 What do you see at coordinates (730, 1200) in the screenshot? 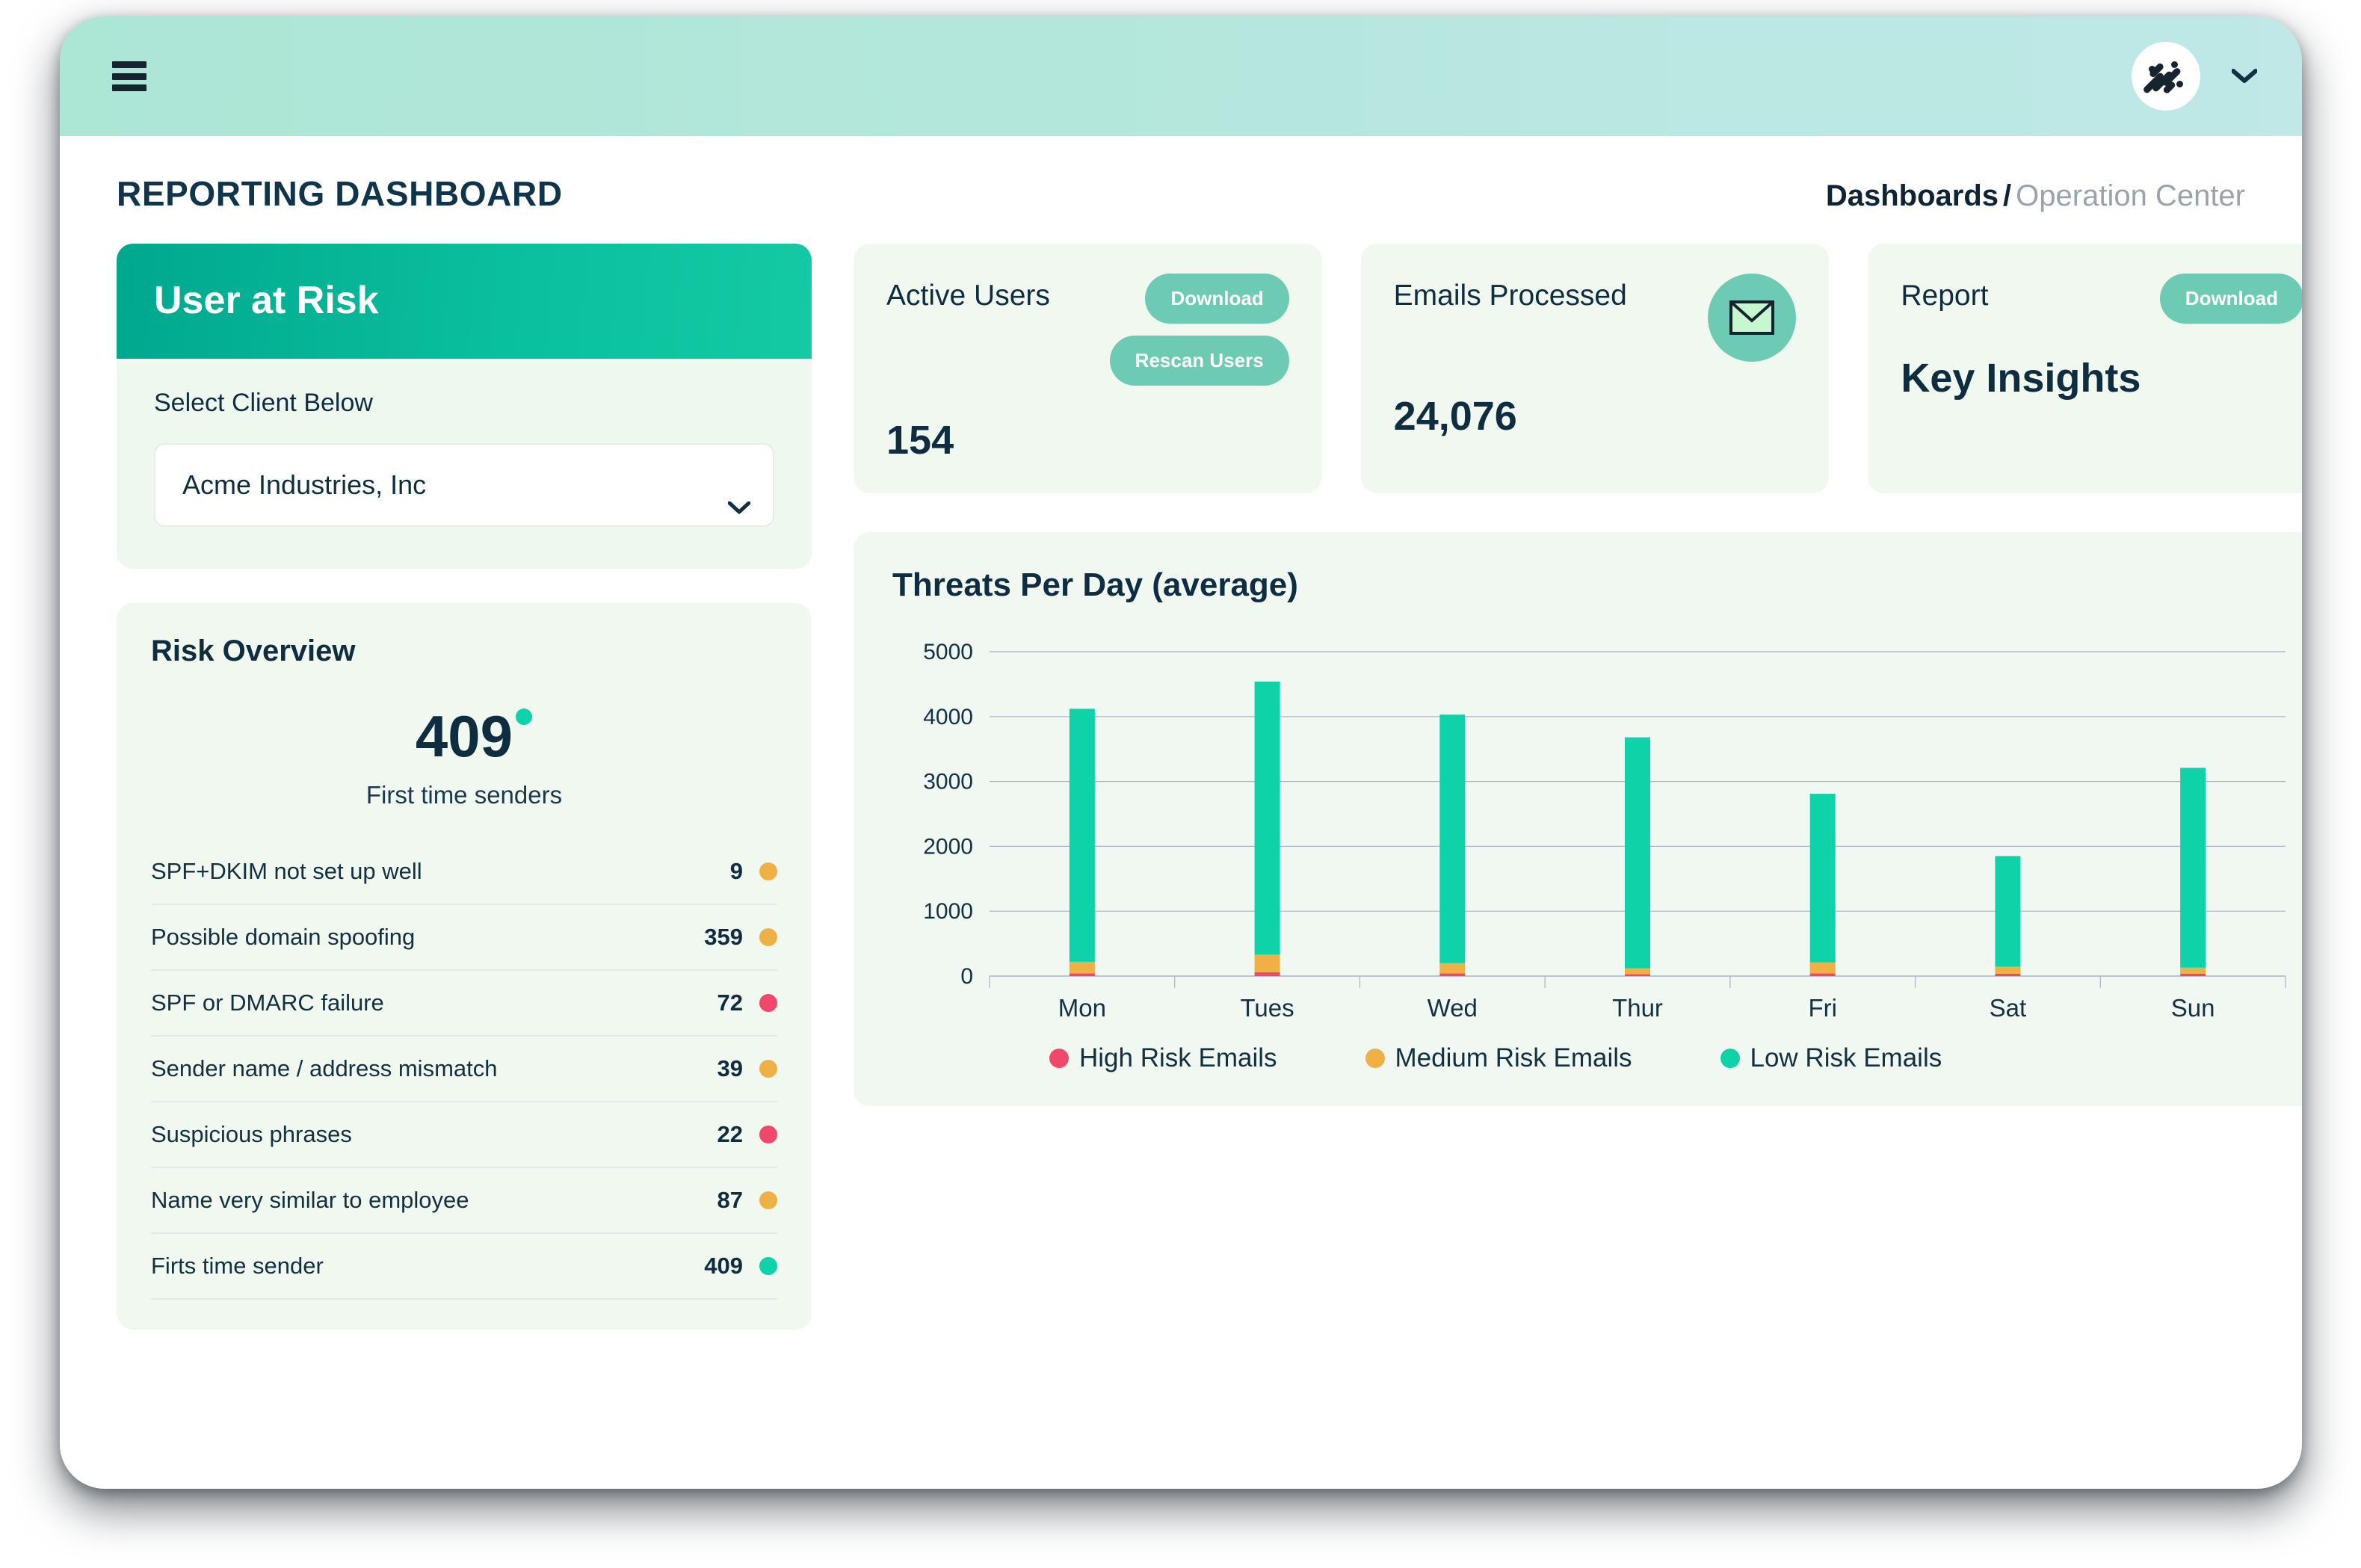
I see `risk-row-value: 87` at bounding box center [730, 1200].